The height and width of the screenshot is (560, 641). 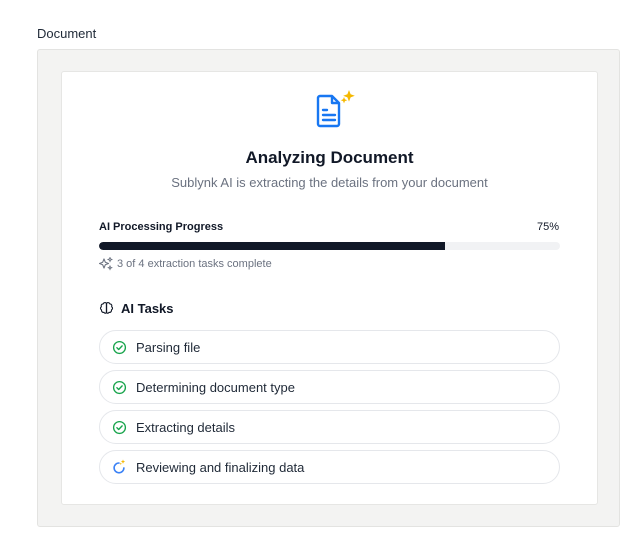 I want to click on section-label: Document, so click(x=67, y=33).